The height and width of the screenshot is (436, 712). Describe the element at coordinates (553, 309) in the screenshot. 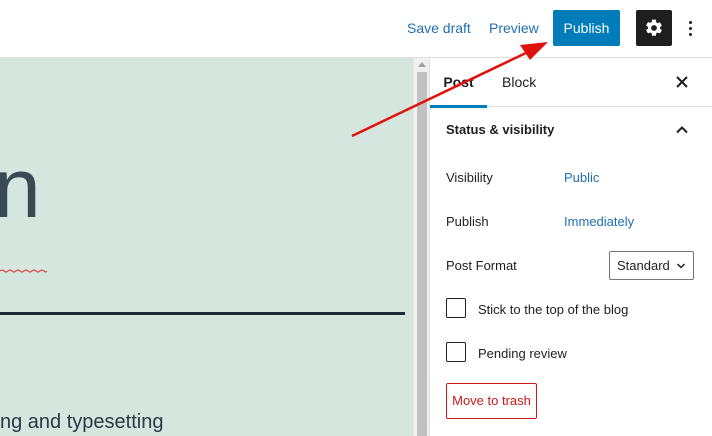

I see `sticky-label: Stick to the top of the blog` at that location.